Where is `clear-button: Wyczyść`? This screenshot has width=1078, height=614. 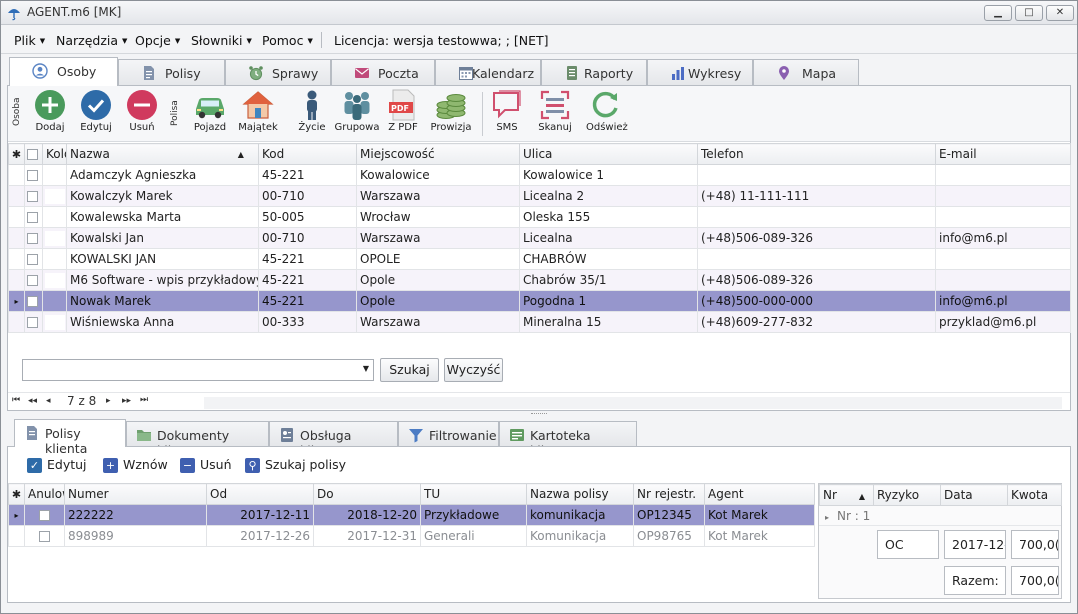 clear-button: Wyczyść is located at coordinates (473, 370).